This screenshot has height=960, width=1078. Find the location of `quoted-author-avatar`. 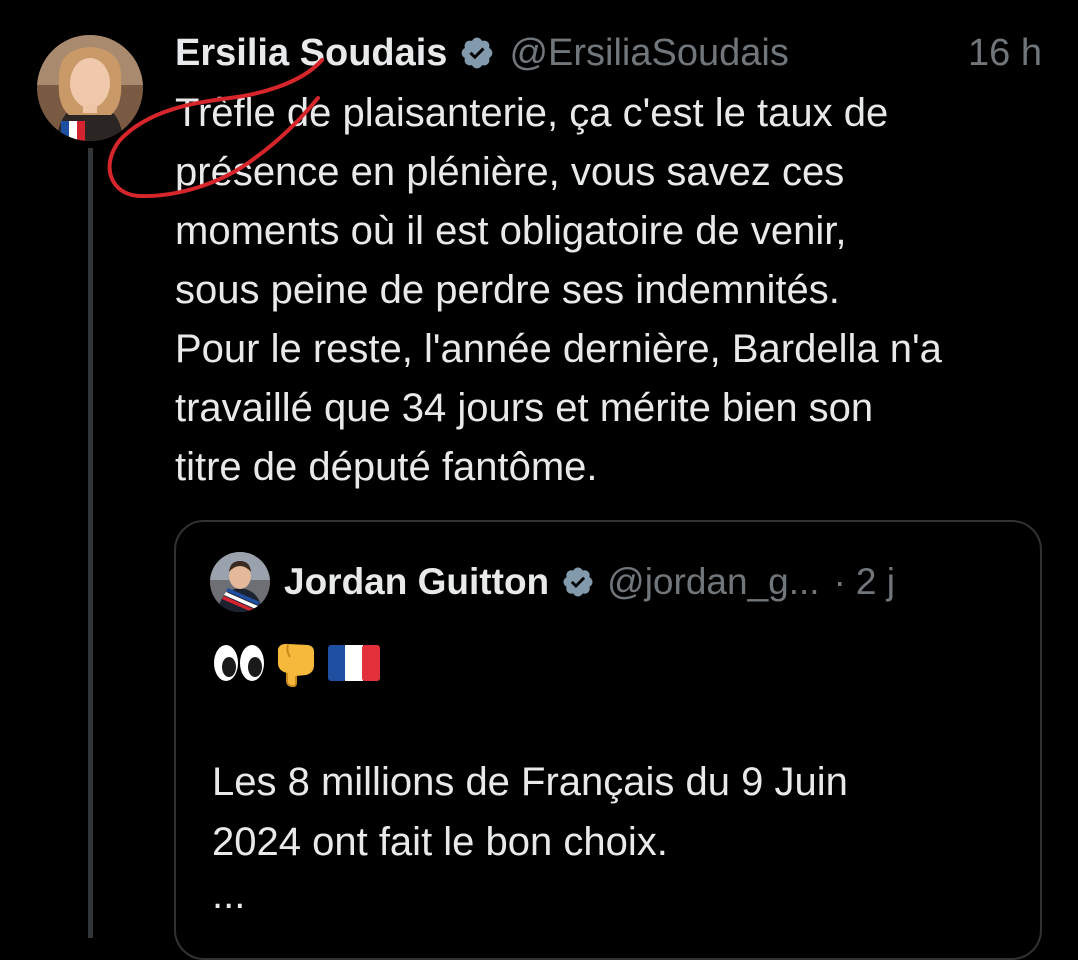

quoted-author-avatar is located at coordinates (240, 582).